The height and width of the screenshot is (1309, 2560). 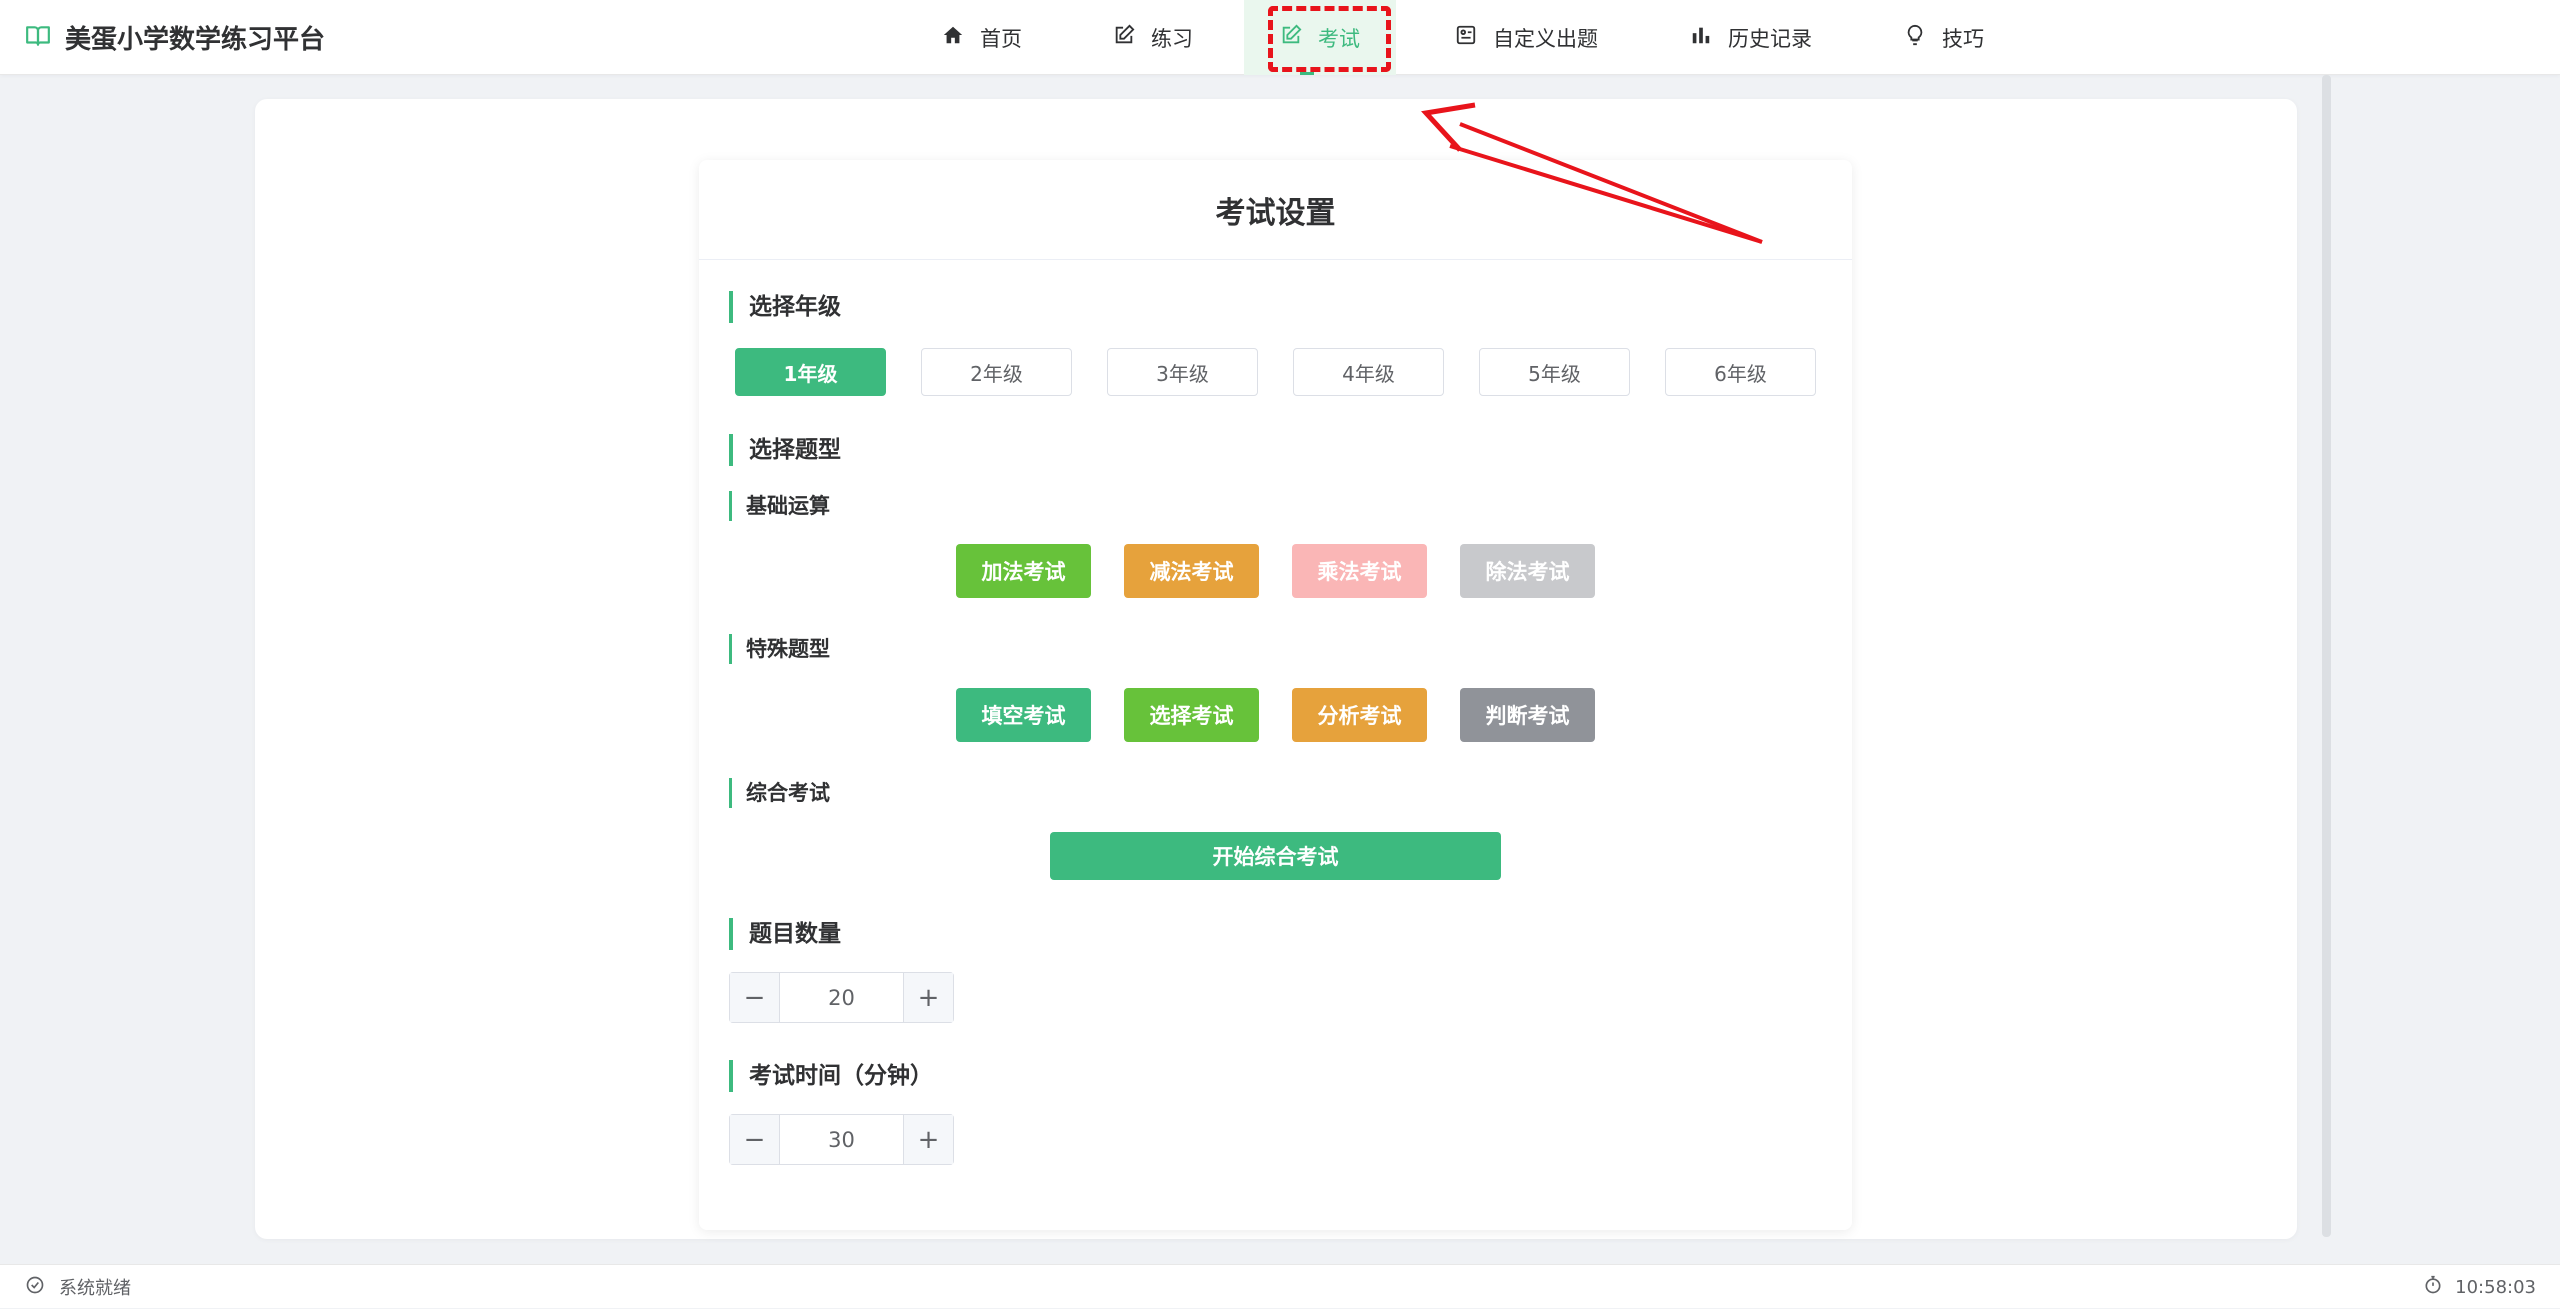 What do you see at coordinates (1280, 1286) in the screenshot?
I see `status-bar: 系统就绪 10:58:03` at bounding box center [1280, 1286].